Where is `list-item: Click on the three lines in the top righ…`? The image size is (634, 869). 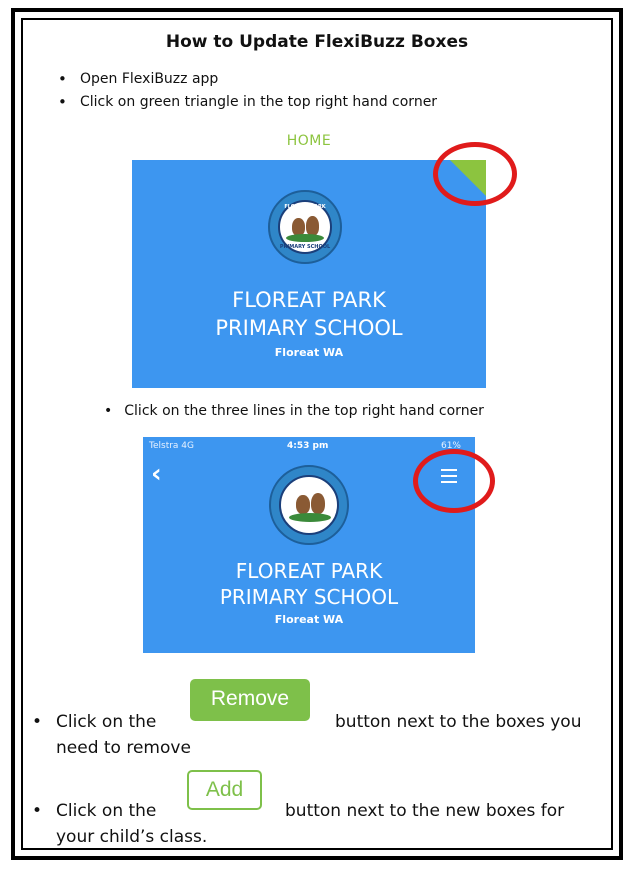
list-item: Click on the three lines in the top righ… is located at coordinates (294, 411).